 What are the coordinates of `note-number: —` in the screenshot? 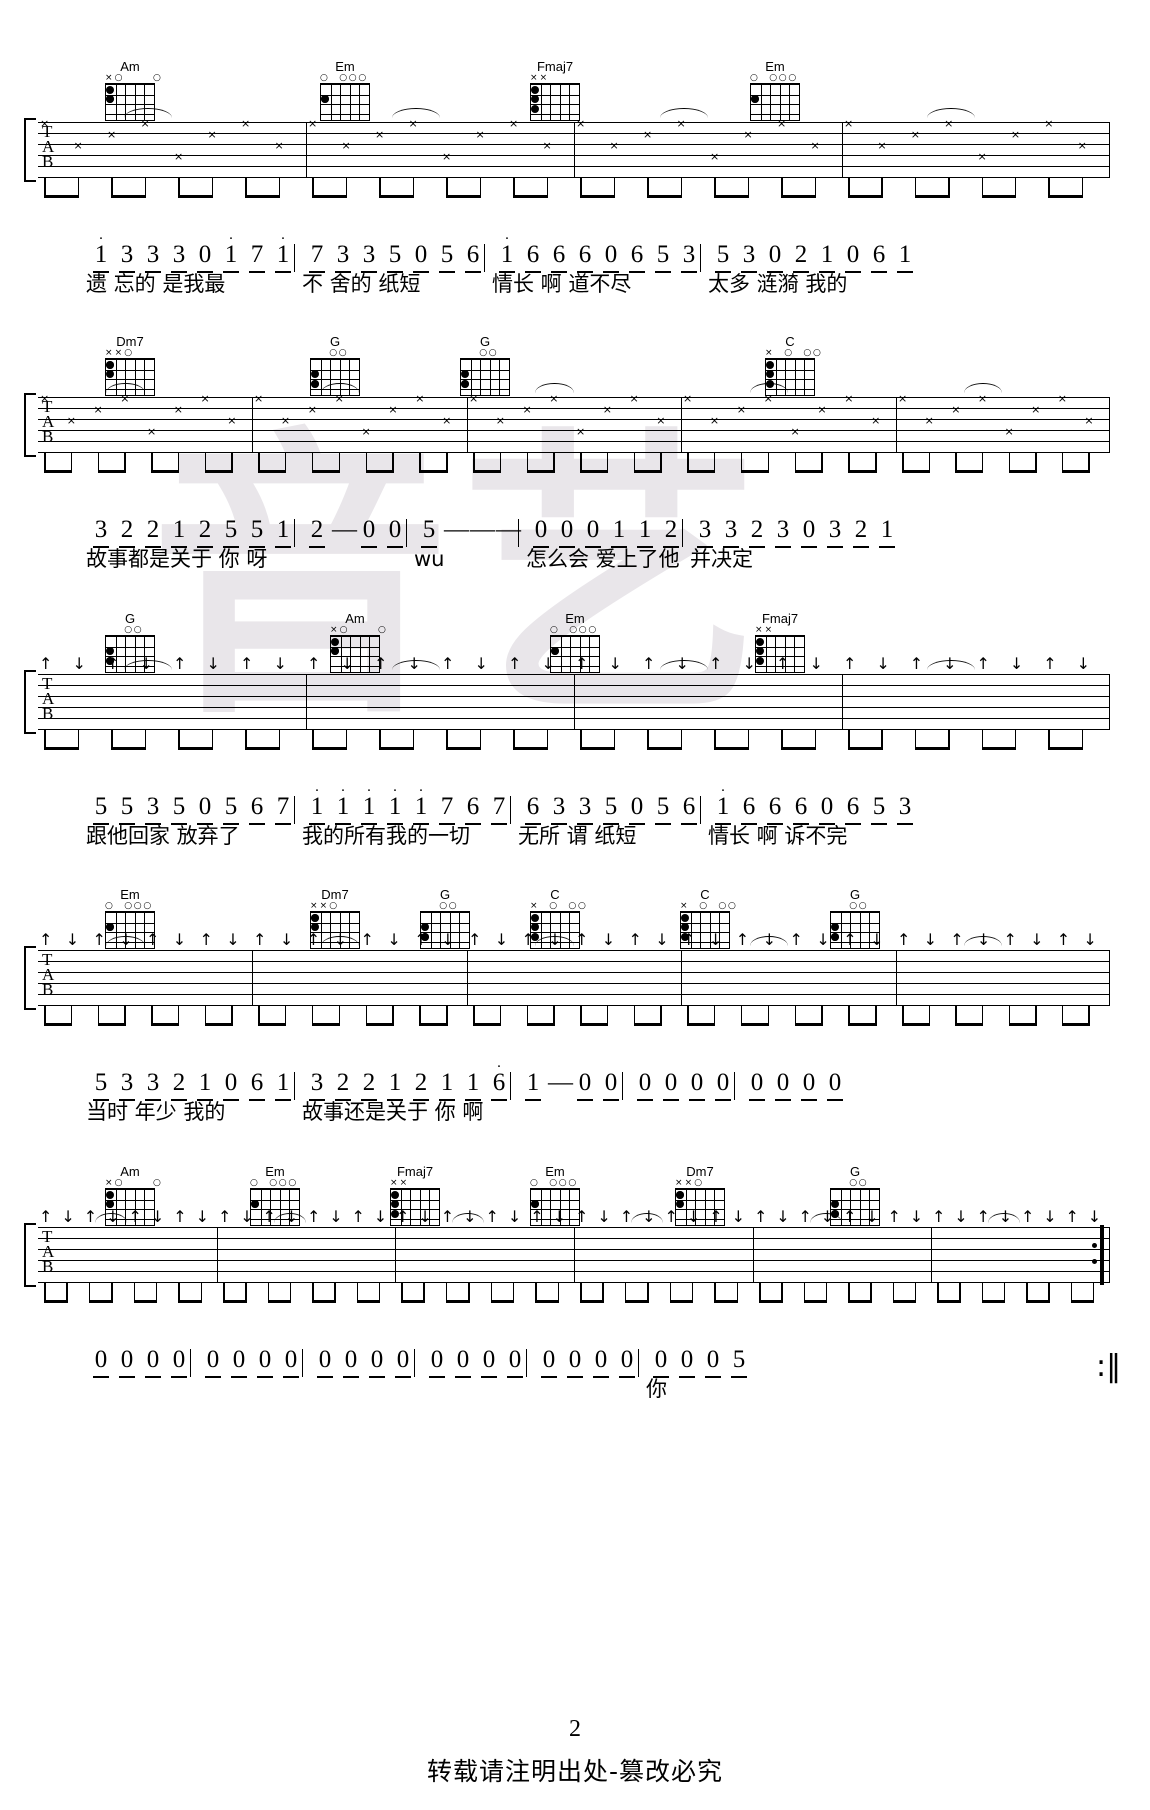 It's located at (456, 529).